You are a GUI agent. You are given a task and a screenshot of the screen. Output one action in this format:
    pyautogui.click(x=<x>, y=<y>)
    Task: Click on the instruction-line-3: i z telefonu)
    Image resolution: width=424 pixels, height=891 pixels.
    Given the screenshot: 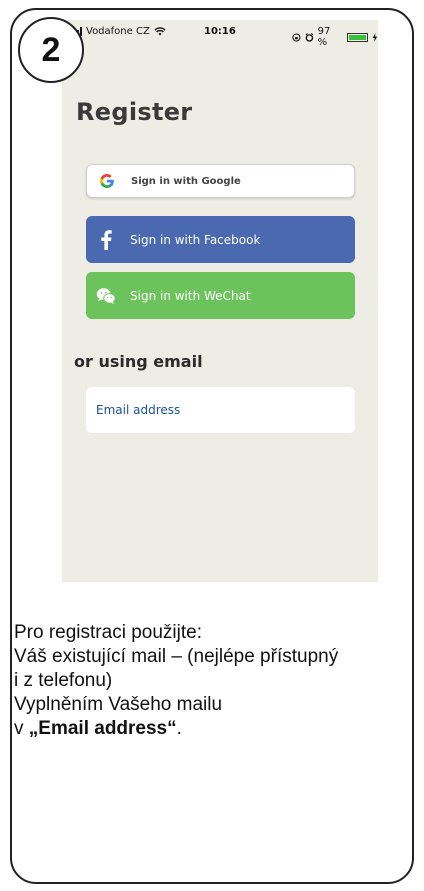 What is the action you would take?
    pyautogui.click(x=63, y=680)
    